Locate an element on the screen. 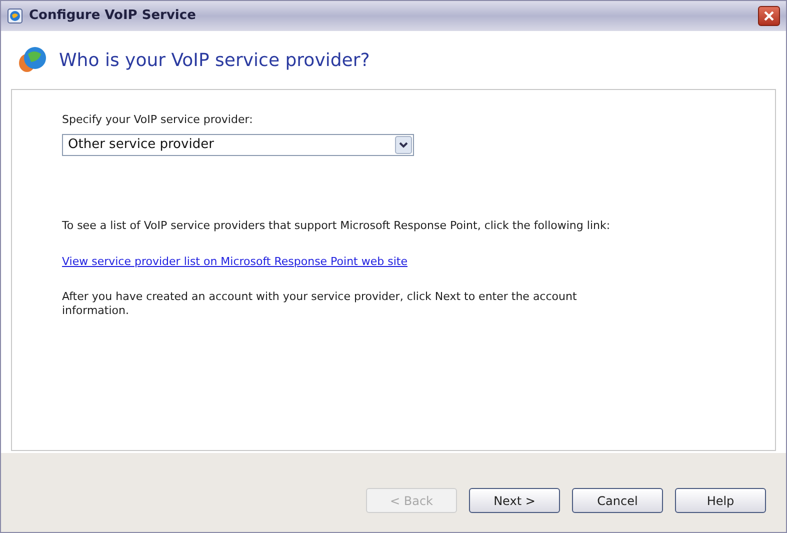 The width and height of the screenshot is (787, 533). field-label: Specify your VoIP service provider: is located at coordinates (158, 120).